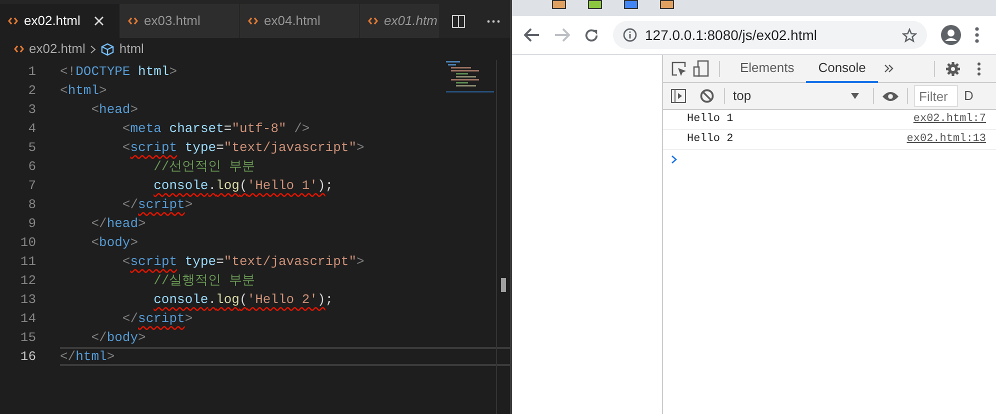  I want to click on eye-icon, so click(890, 96).